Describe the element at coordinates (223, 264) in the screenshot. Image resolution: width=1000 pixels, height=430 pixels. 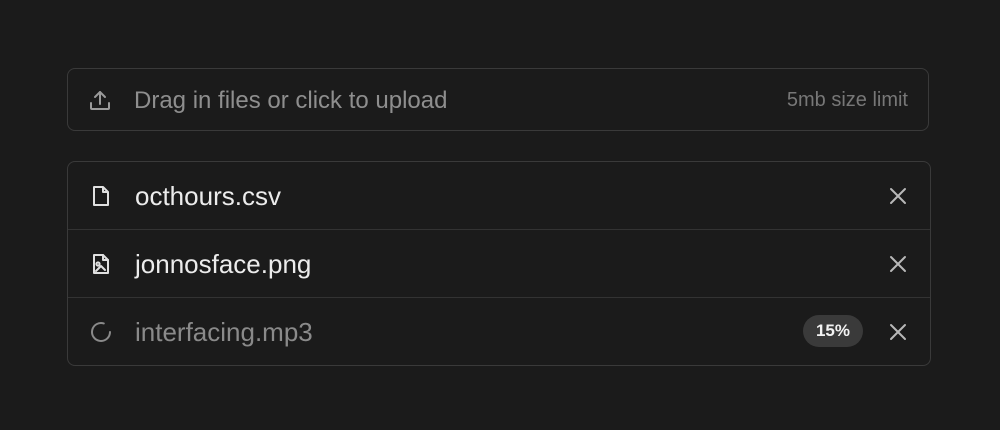
I see `file-name: jonnosface.png` at that location.